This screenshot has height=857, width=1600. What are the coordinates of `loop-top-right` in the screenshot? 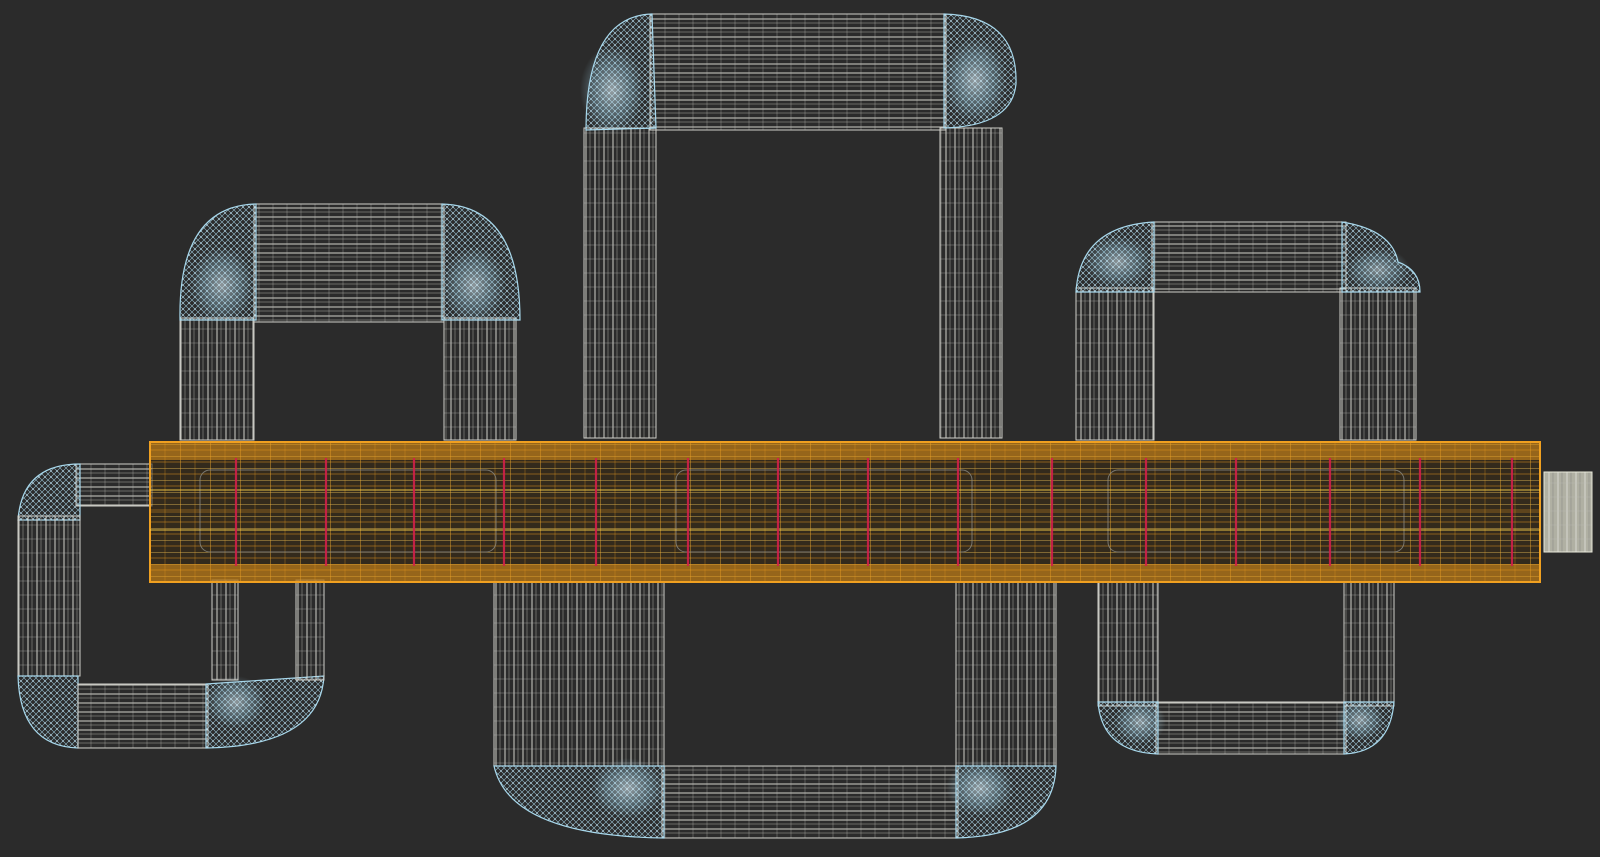 It's located at (1248, 331).